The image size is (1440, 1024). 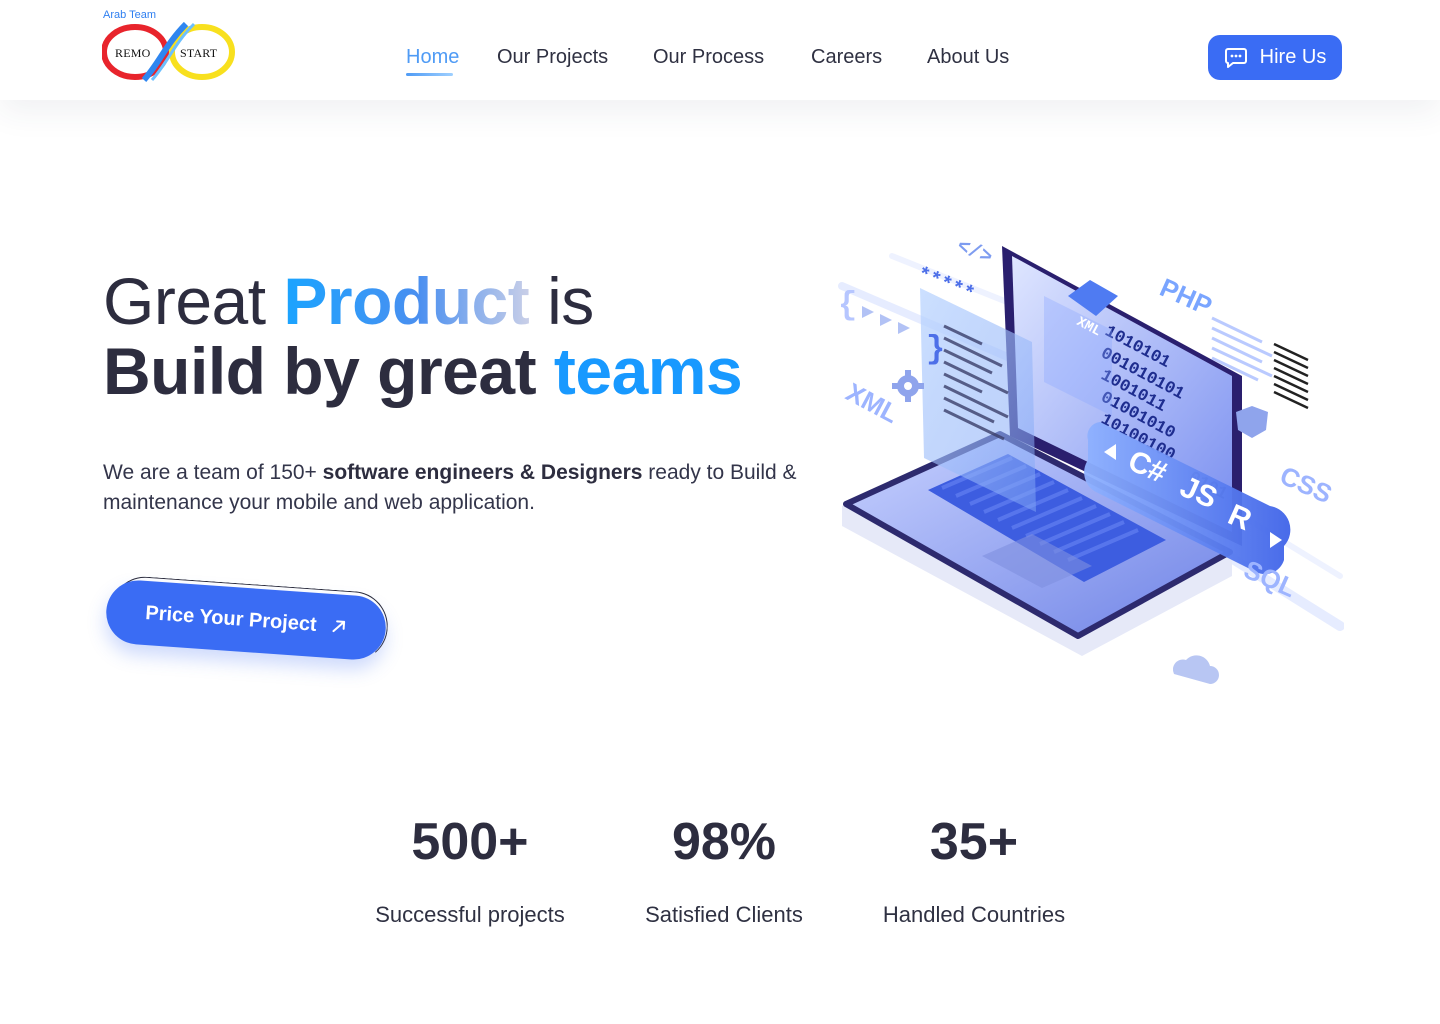 I want to click on hero-title-line-1: Great Product is, so click(x=422, y=301).